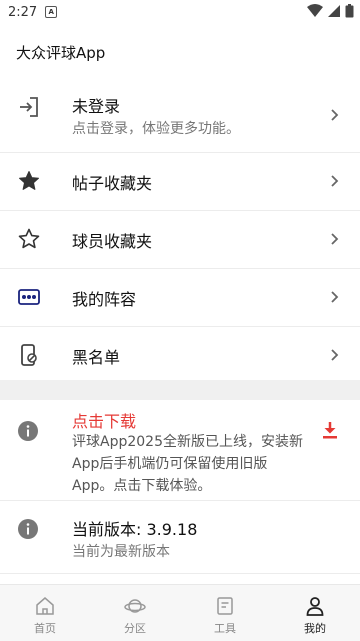 The width and height of the screenshot is (360, 641). I want to click on nav-tools: 工具, so click(225, 613).